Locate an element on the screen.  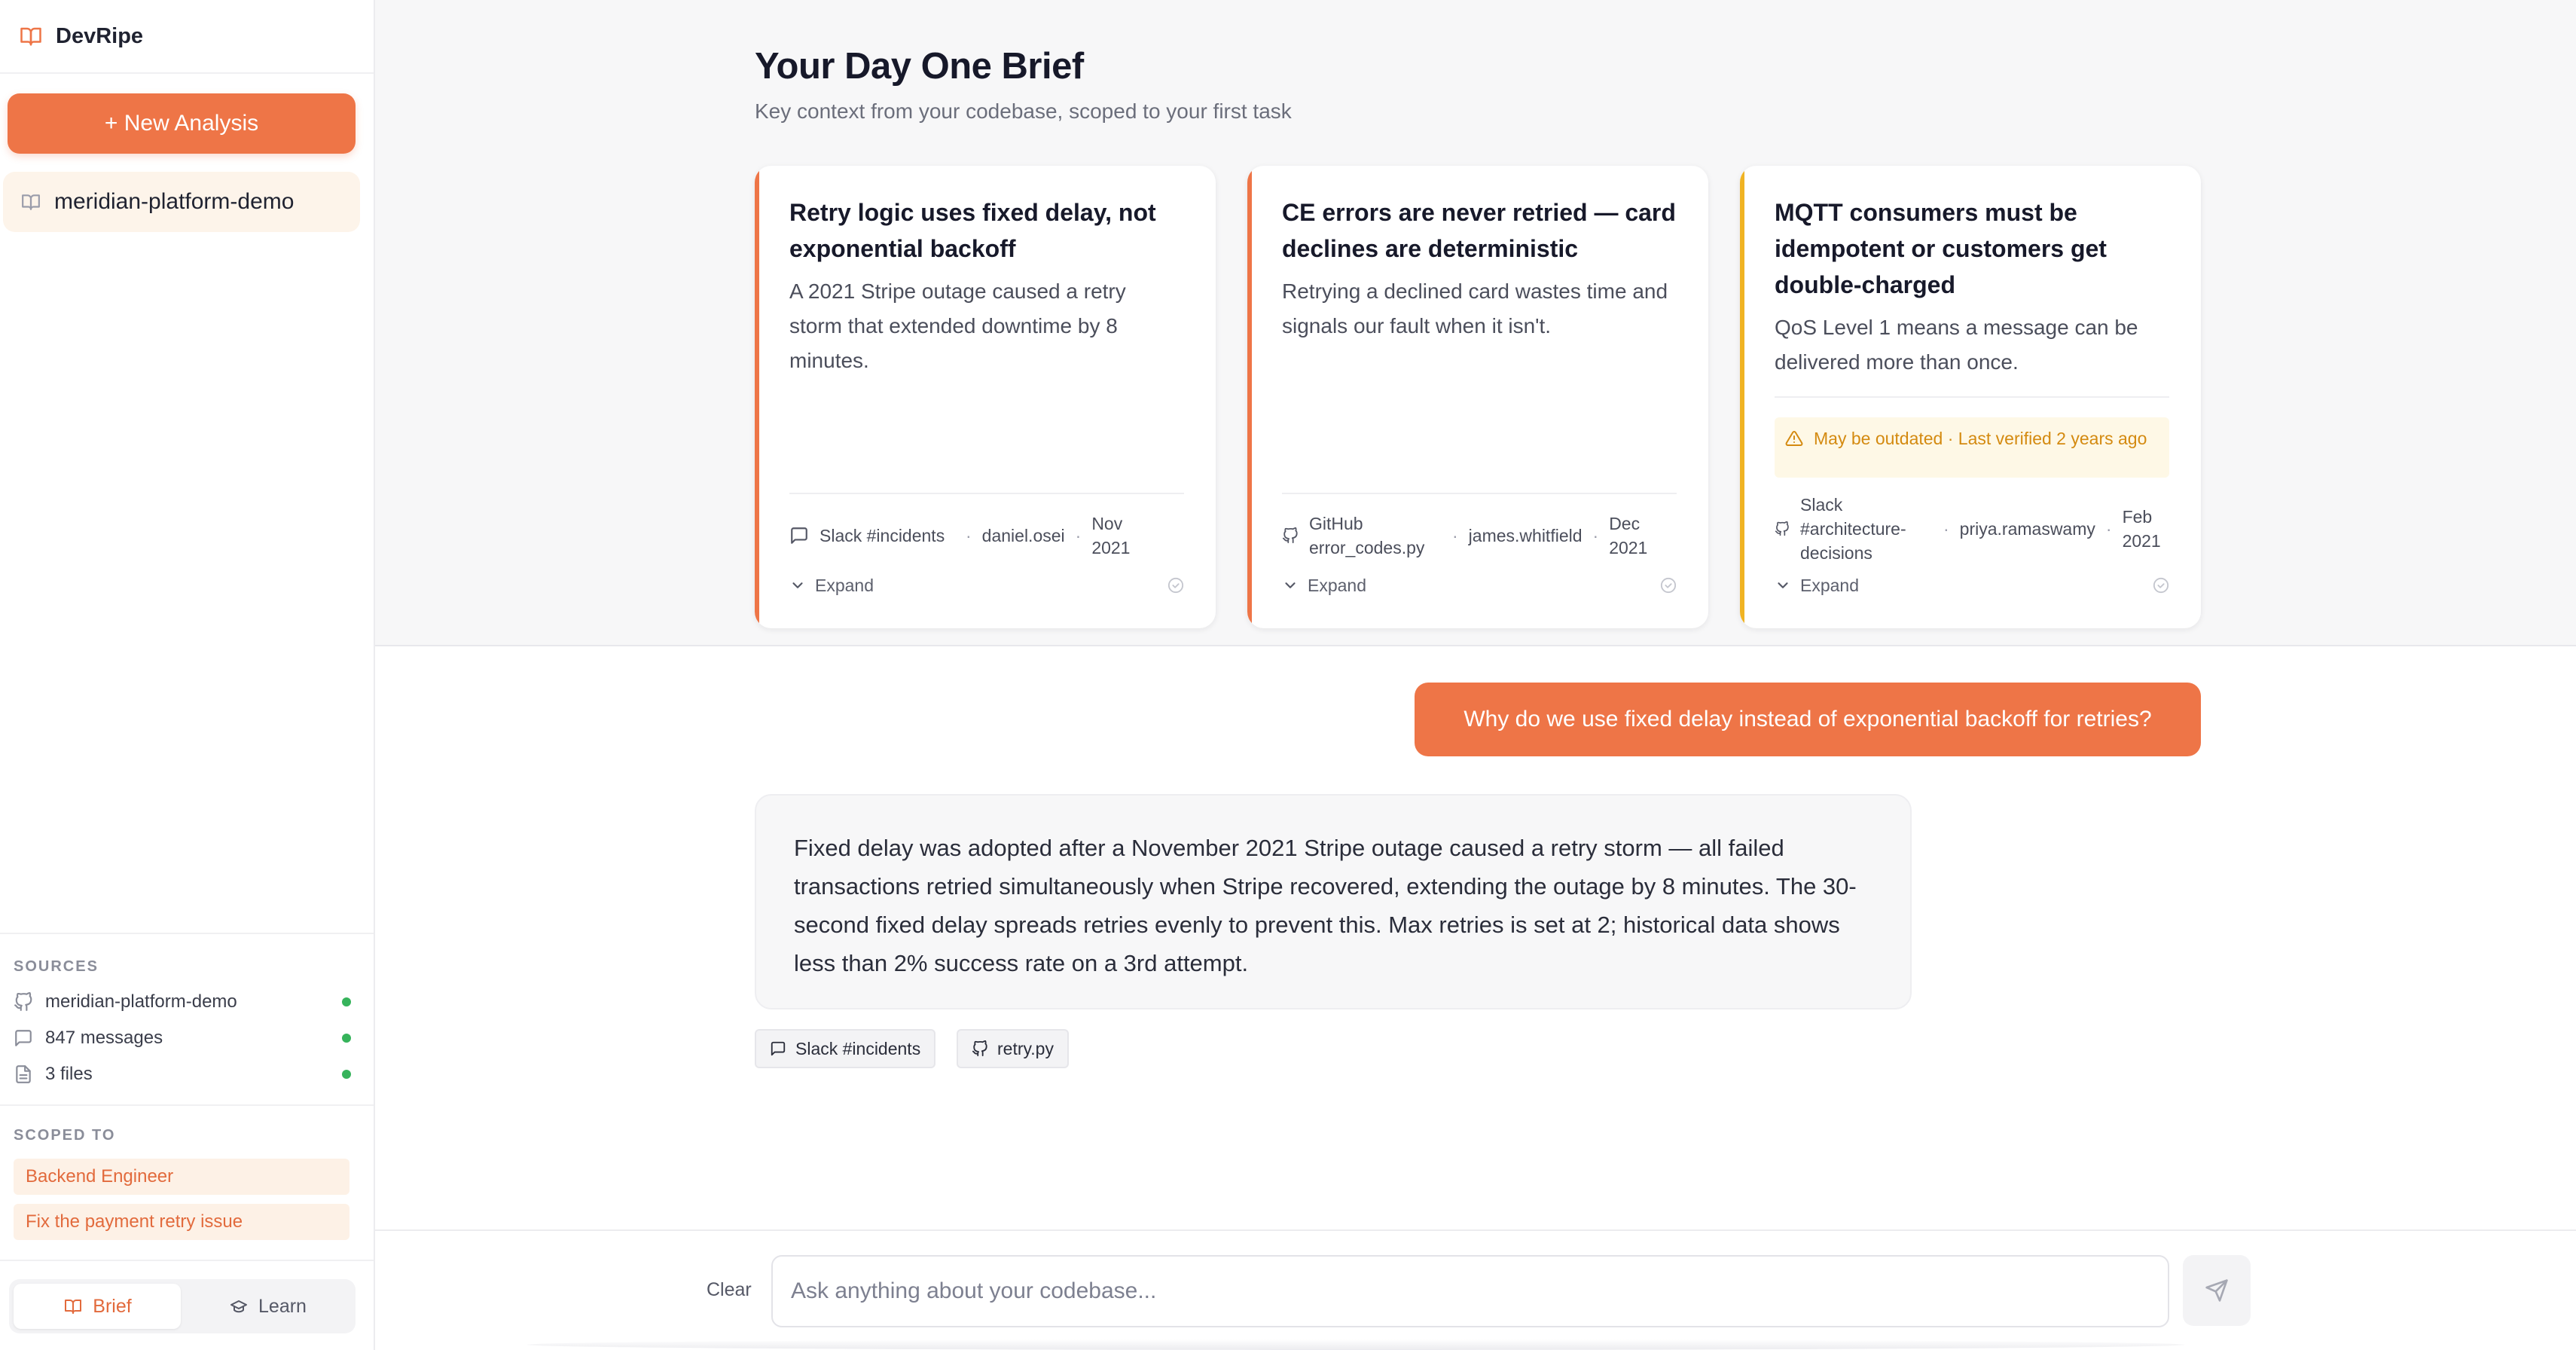
card-source: Slack #incidents is located at coordinates (882, 535).